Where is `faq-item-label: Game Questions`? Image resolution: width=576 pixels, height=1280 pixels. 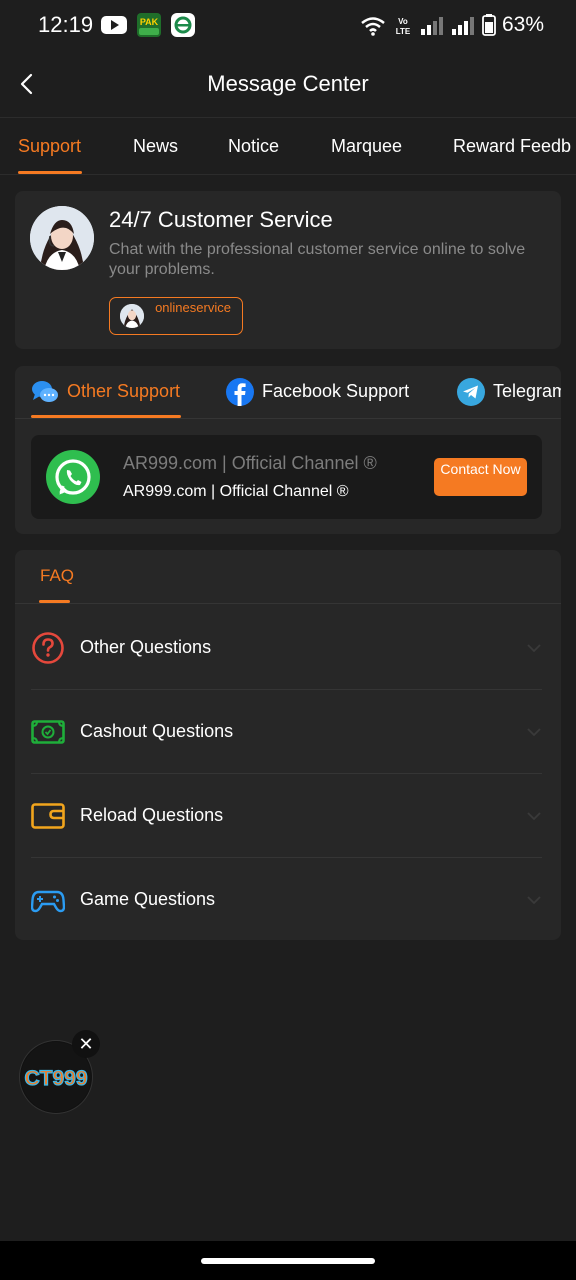
faq-item-label: Game Questions is located at coordinates (148, 899).